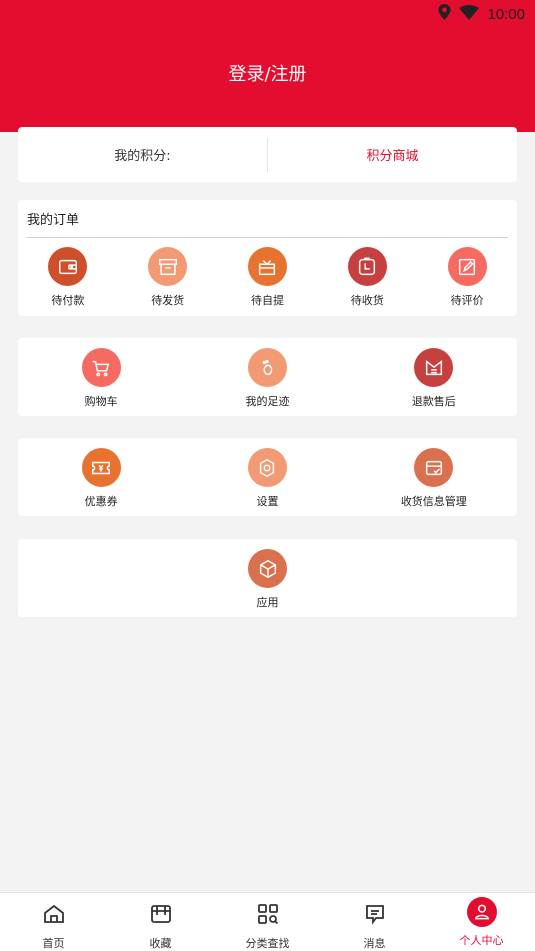 This screenshot has width=535, height=951. I want to click on tab-category-search: 分类查找, so click(267, 922).